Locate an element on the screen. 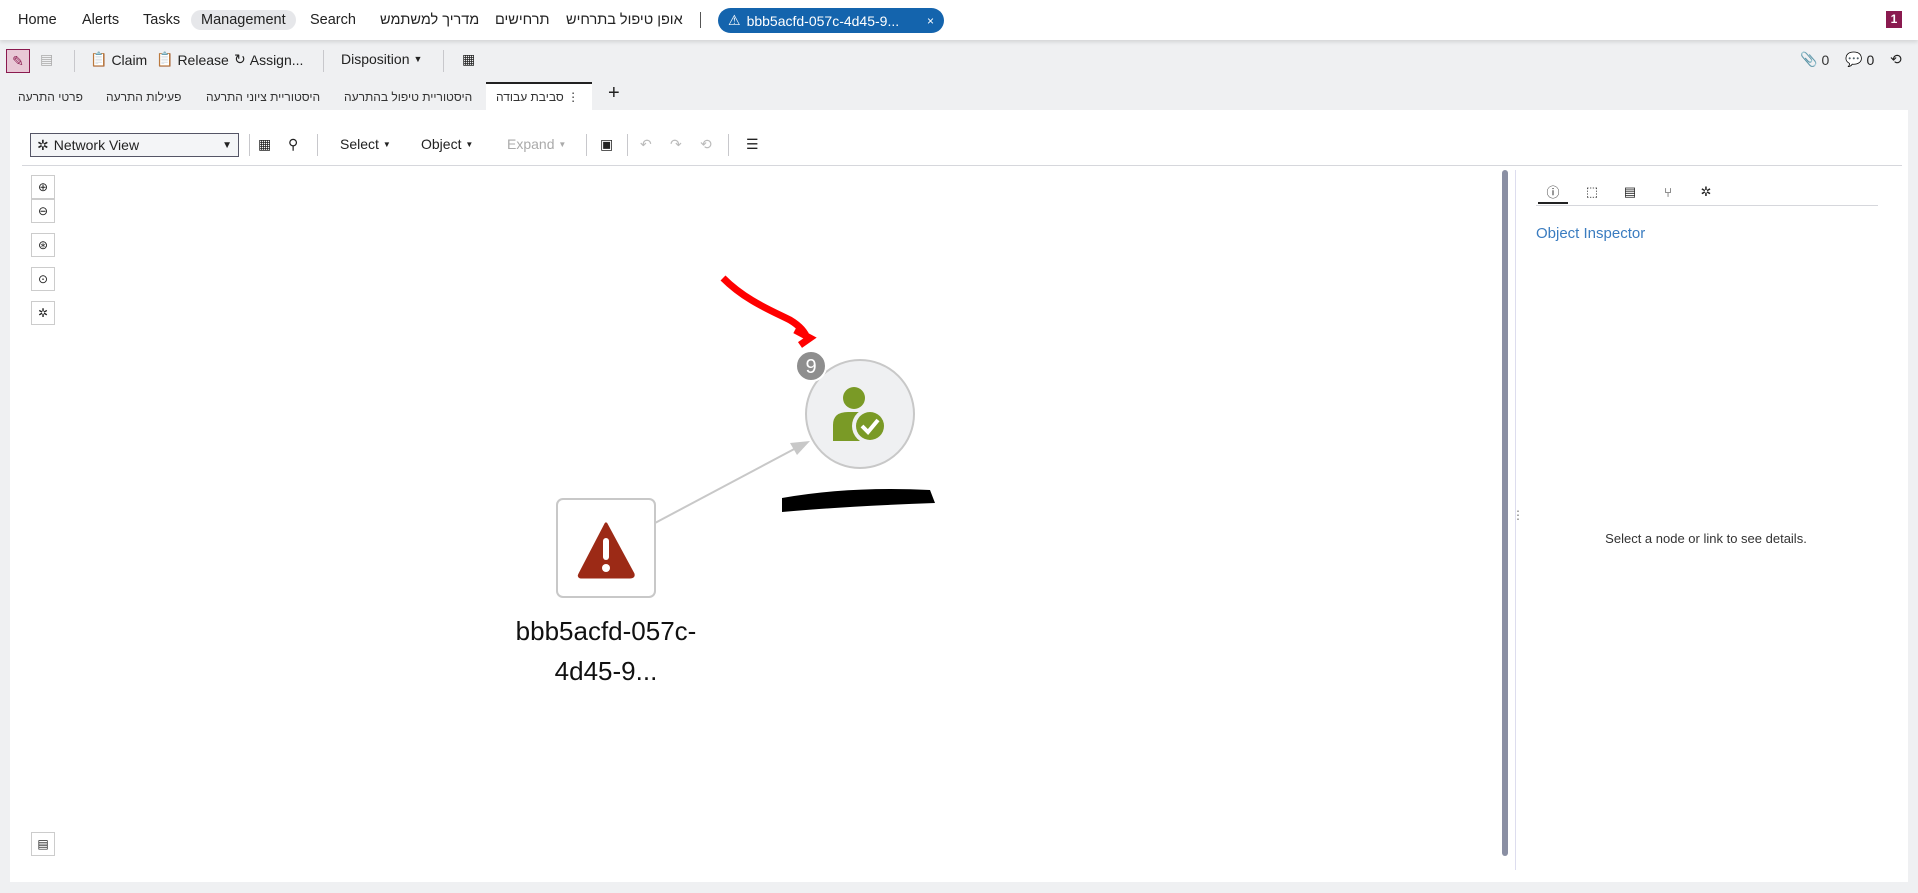  annotation-arrow is located at coordinates (768, 311).